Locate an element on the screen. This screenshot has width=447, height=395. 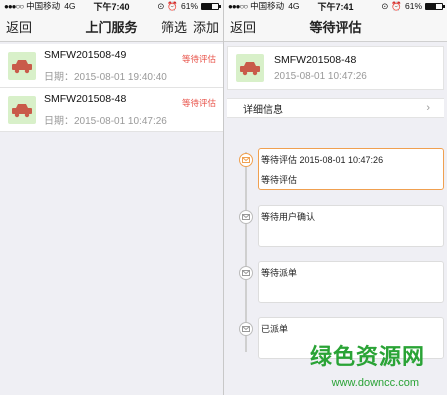
watermark-logo: 绿色资源网 is located at coordinates (367, 356).